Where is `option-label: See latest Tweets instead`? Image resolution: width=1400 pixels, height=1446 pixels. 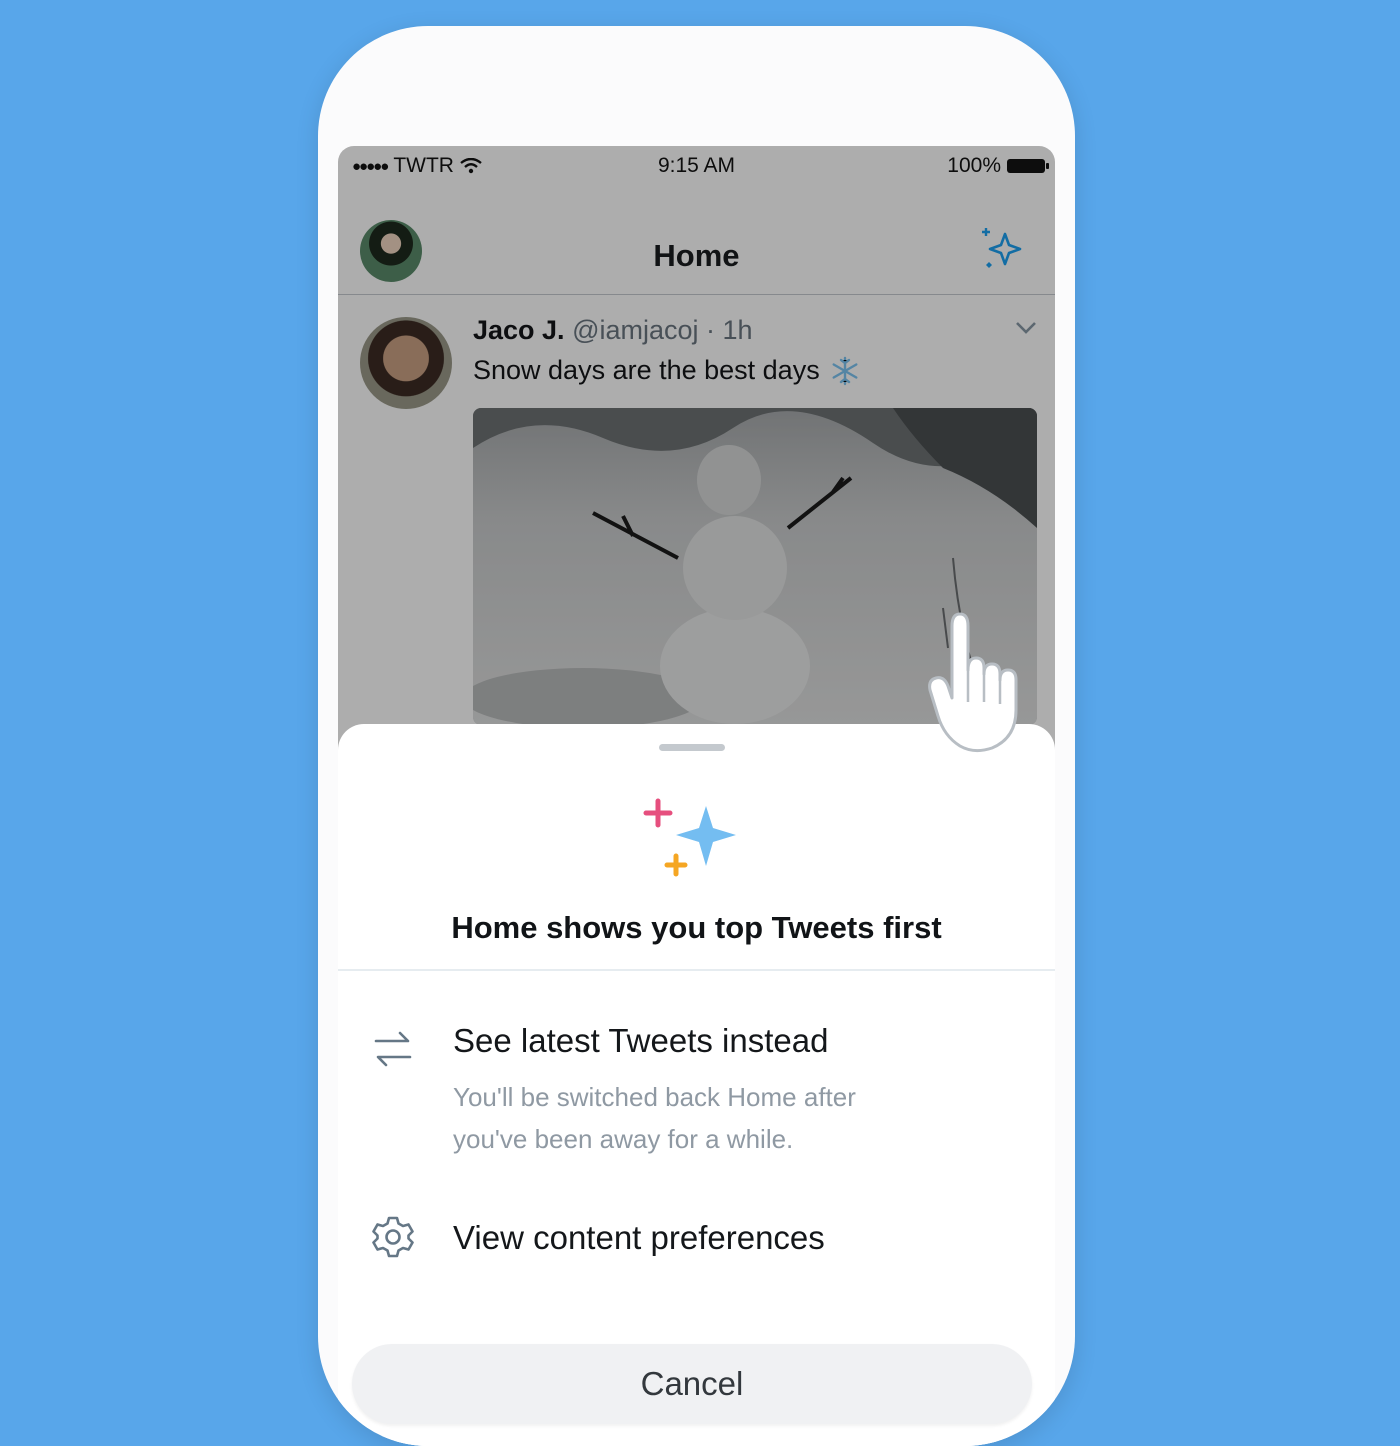
option-label: See latest Tweets instead is located at coordinates (641, 1040).